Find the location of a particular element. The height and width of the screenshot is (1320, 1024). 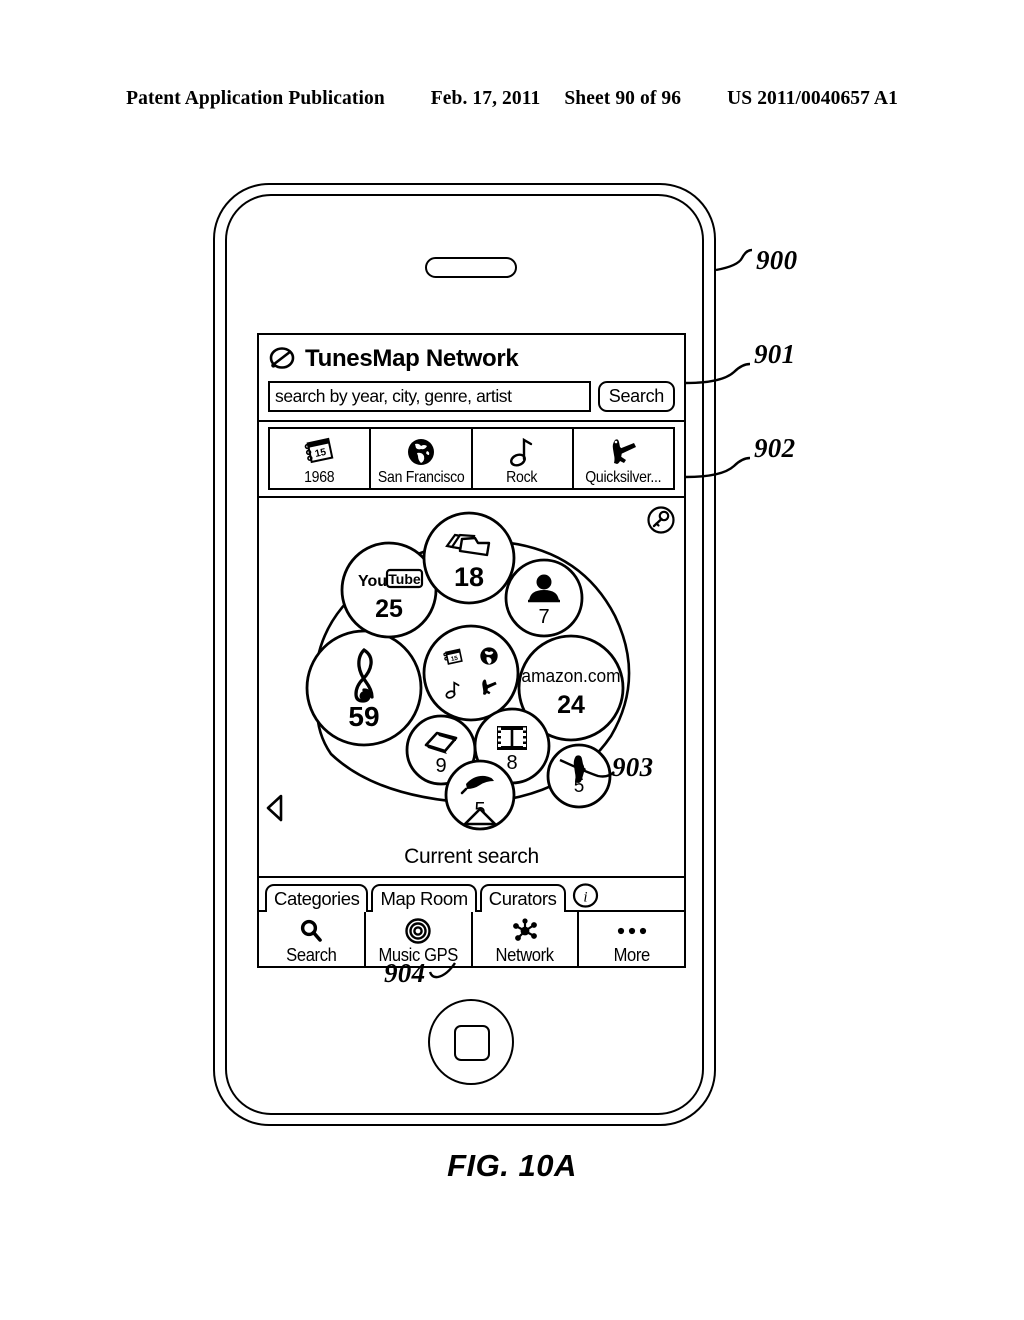

svg-text: 7 is located at coordinates (543, 617).